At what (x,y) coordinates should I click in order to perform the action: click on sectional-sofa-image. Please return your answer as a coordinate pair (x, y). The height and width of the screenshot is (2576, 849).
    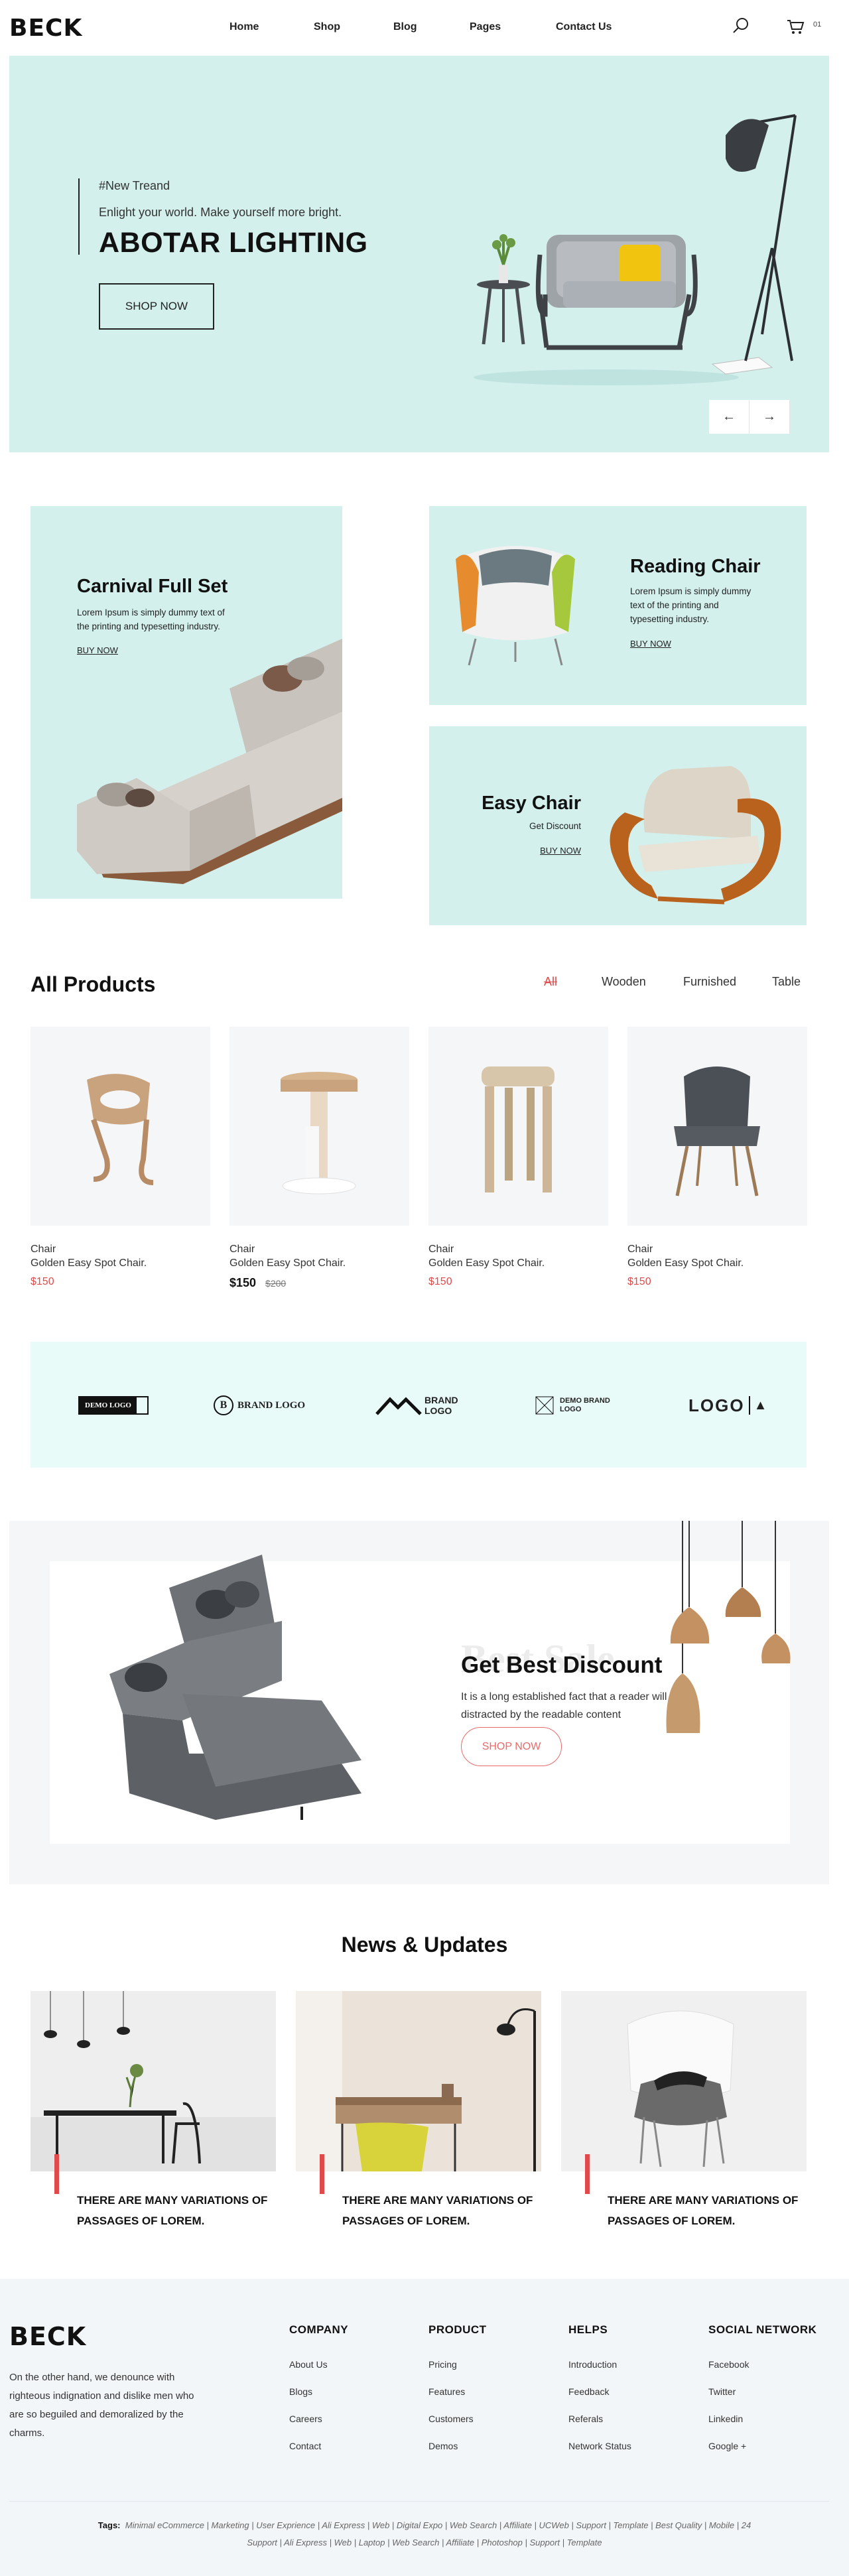
    Looking at the image, I should click on (235, 1688).